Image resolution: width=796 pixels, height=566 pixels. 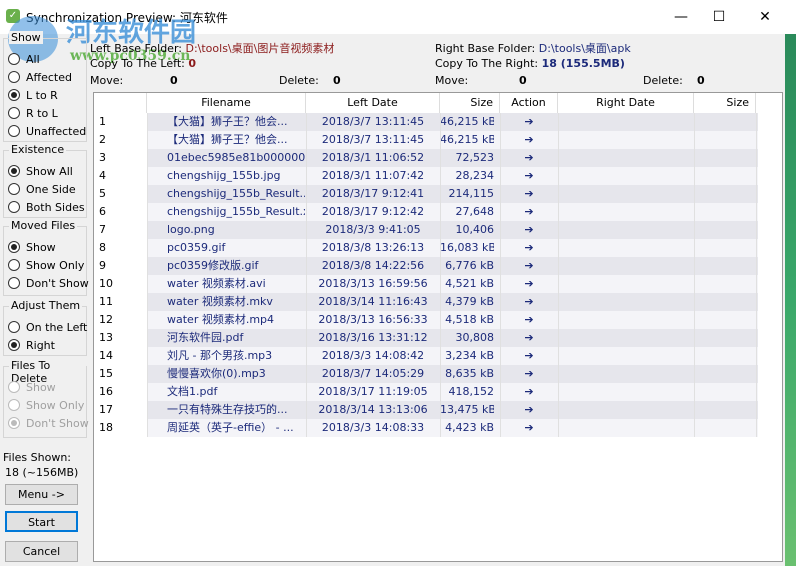 I want to click on radio-existence-show-all: Show All, so click(x=40, y=171).